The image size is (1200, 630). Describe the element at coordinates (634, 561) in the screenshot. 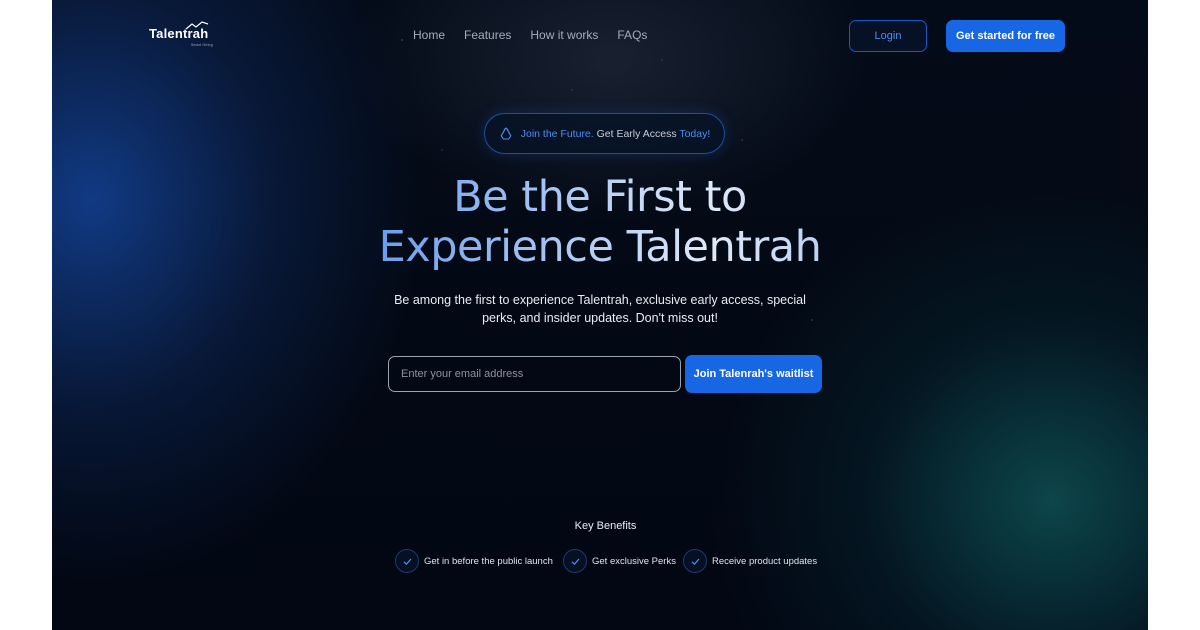

I see `benefit-label: Get exclusive Perks` at that location.